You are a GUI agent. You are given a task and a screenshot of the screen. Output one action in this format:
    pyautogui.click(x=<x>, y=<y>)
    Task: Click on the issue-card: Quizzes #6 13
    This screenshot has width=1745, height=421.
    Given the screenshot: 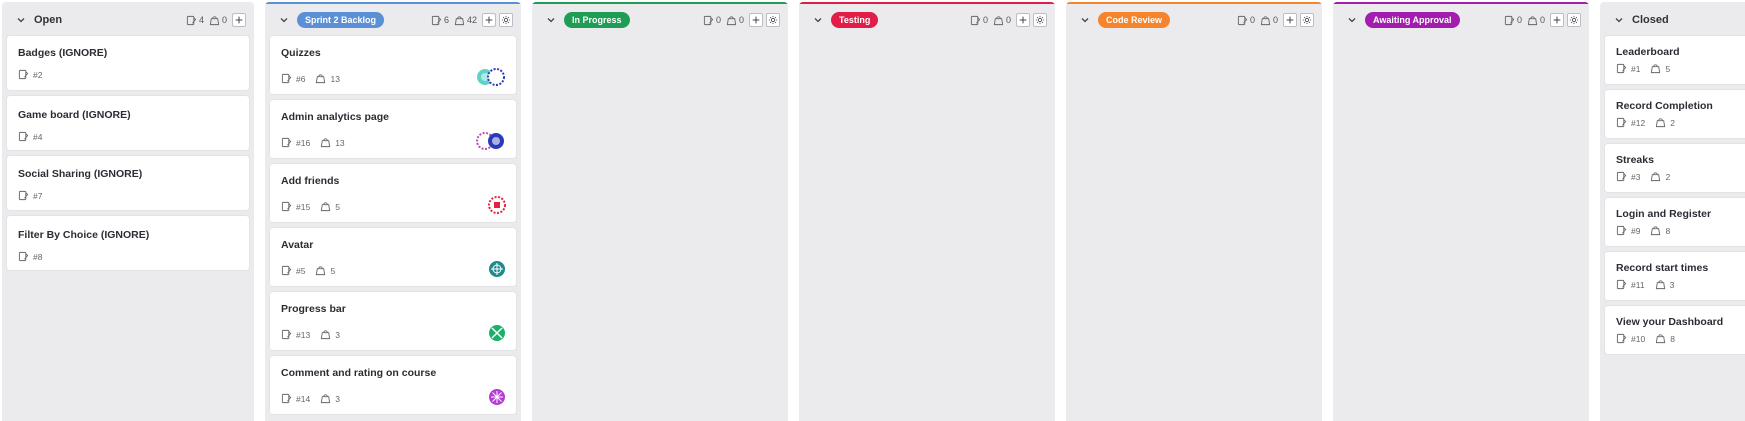 What is the action you would take?
    pyautogui.click(x=393, y=65)
    